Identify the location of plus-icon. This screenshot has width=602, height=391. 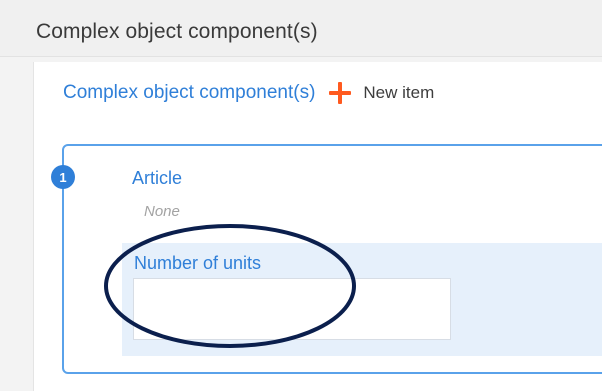
(340, 93).